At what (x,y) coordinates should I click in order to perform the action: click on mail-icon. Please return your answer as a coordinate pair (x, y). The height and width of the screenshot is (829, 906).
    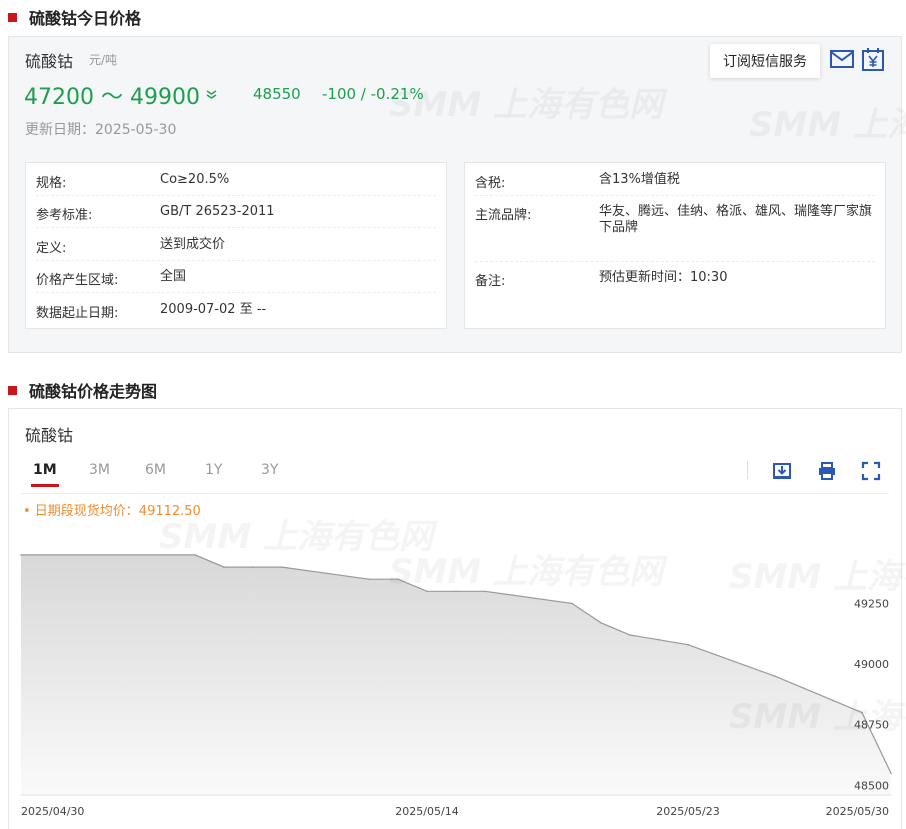
    Looking at the image, I should click on (842, 59).